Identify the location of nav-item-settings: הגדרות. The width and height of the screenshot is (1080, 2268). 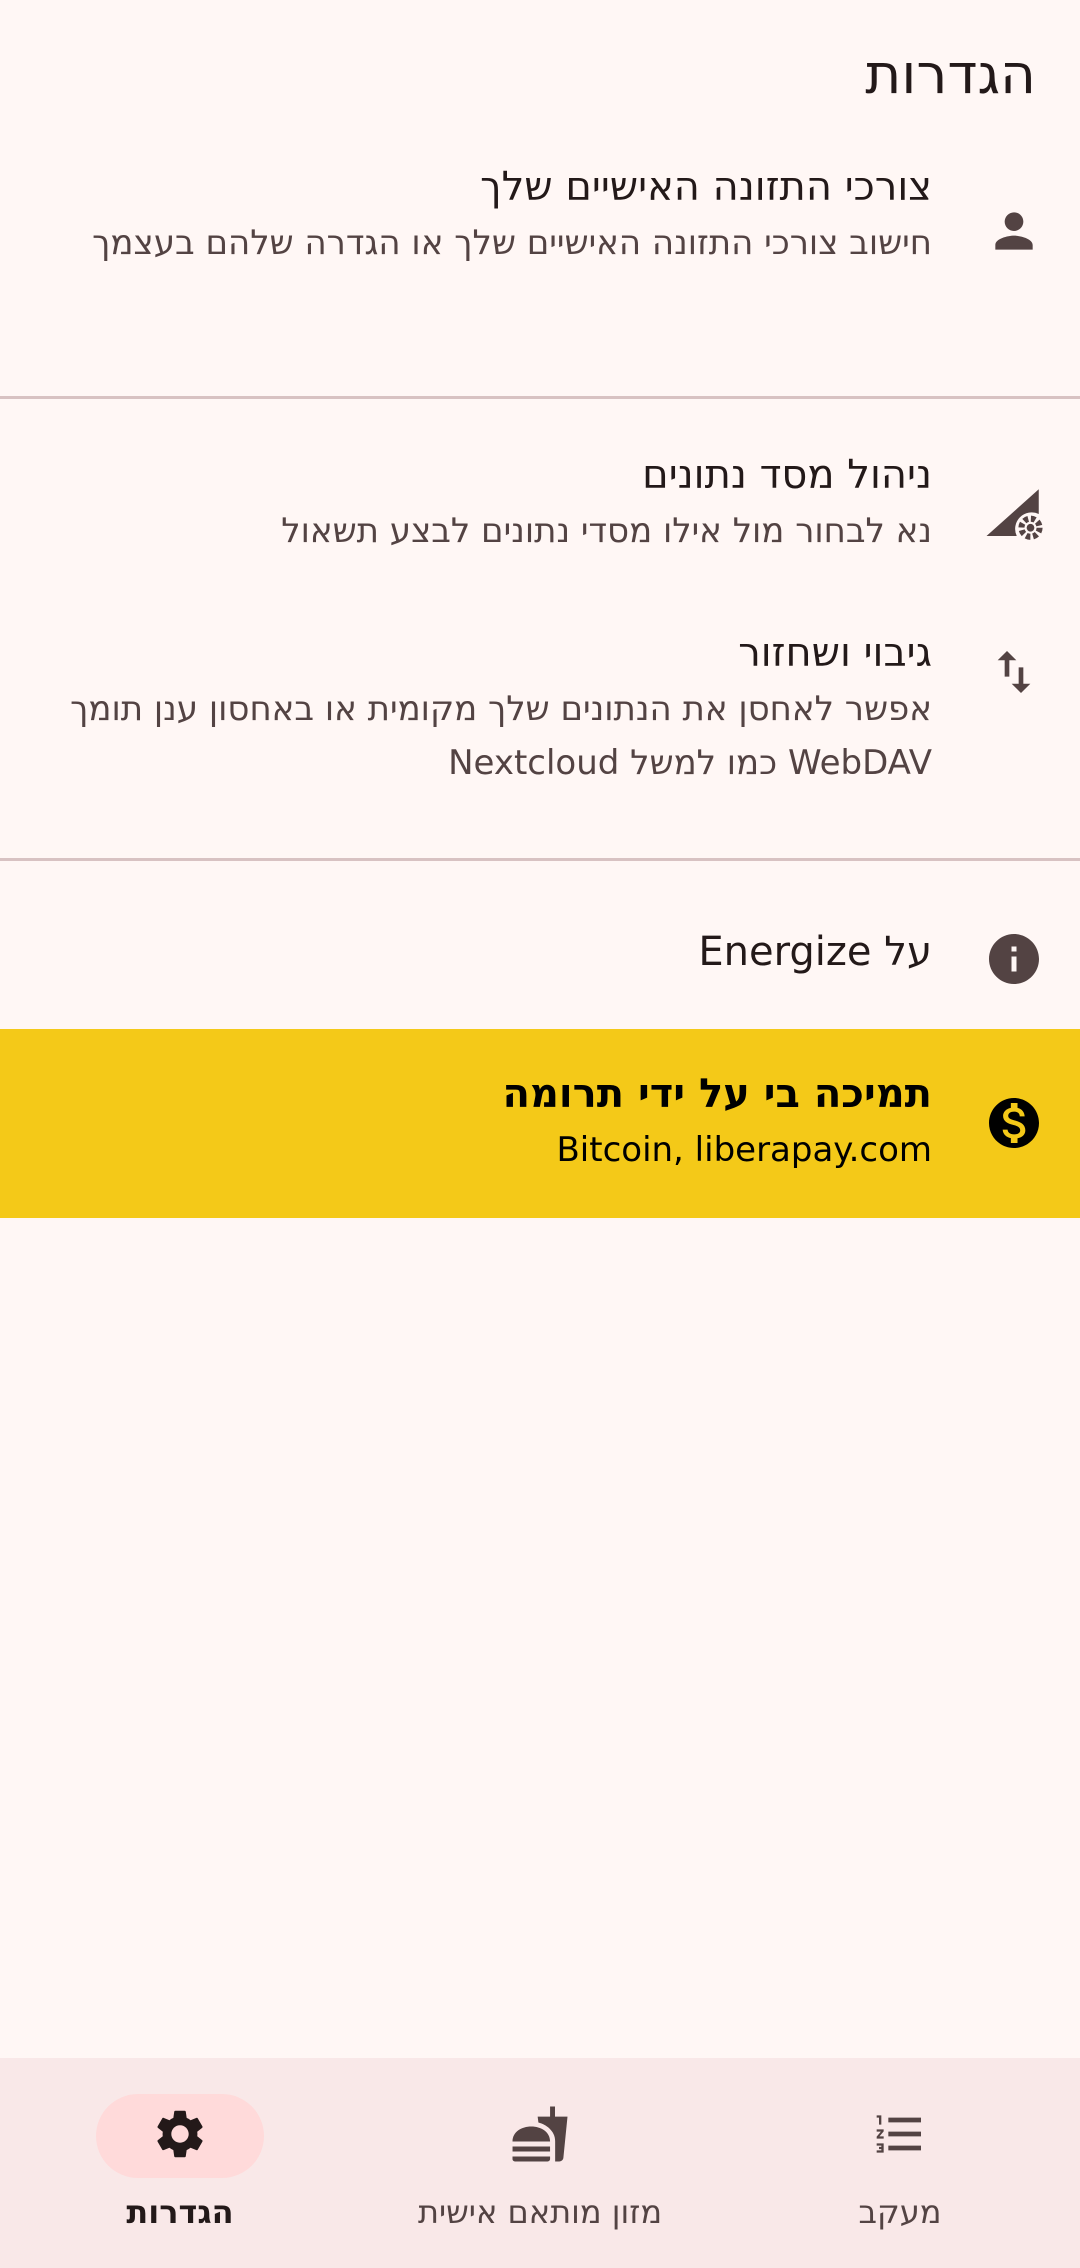
(180, 2163).